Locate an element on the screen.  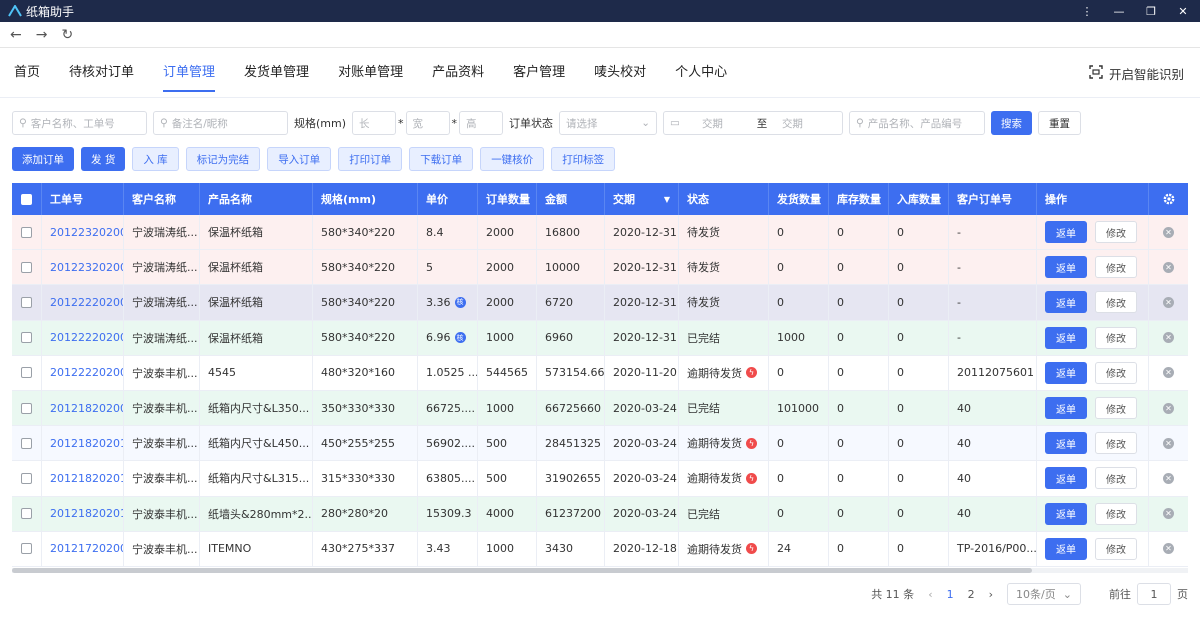
menu-item-6: 客户管理 is located at coordinates (539, 73).